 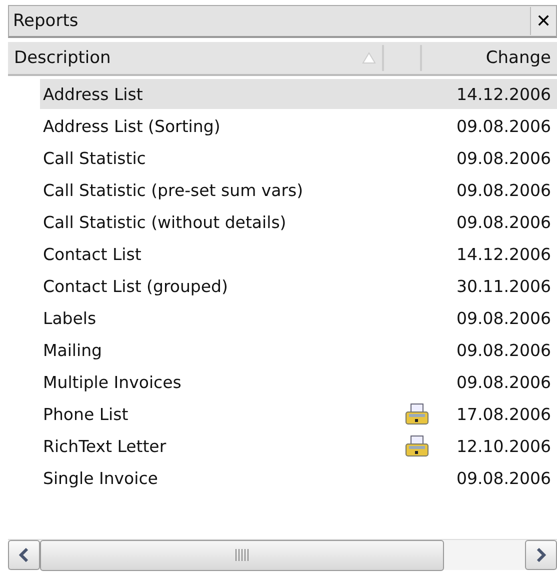 What do you see at coordinates (94, 158) in the screenshot?
I see `report-name: Call Statistic` at bounding box center [94, 158].